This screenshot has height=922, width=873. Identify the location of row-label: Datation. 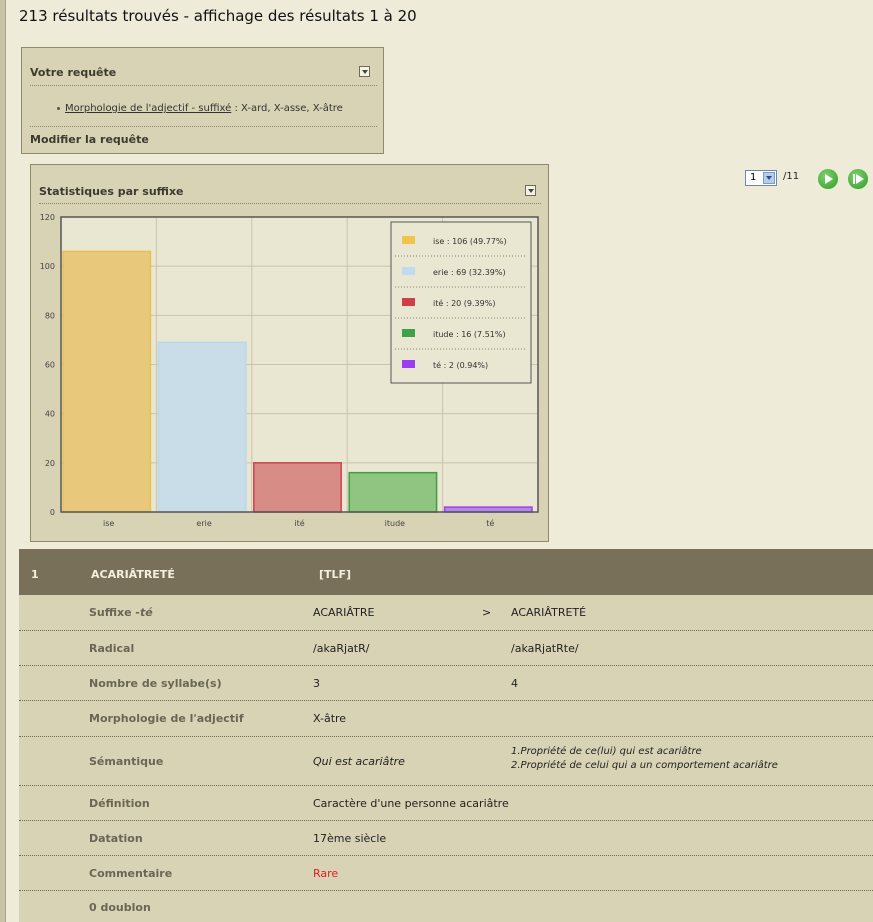
(116, 838).